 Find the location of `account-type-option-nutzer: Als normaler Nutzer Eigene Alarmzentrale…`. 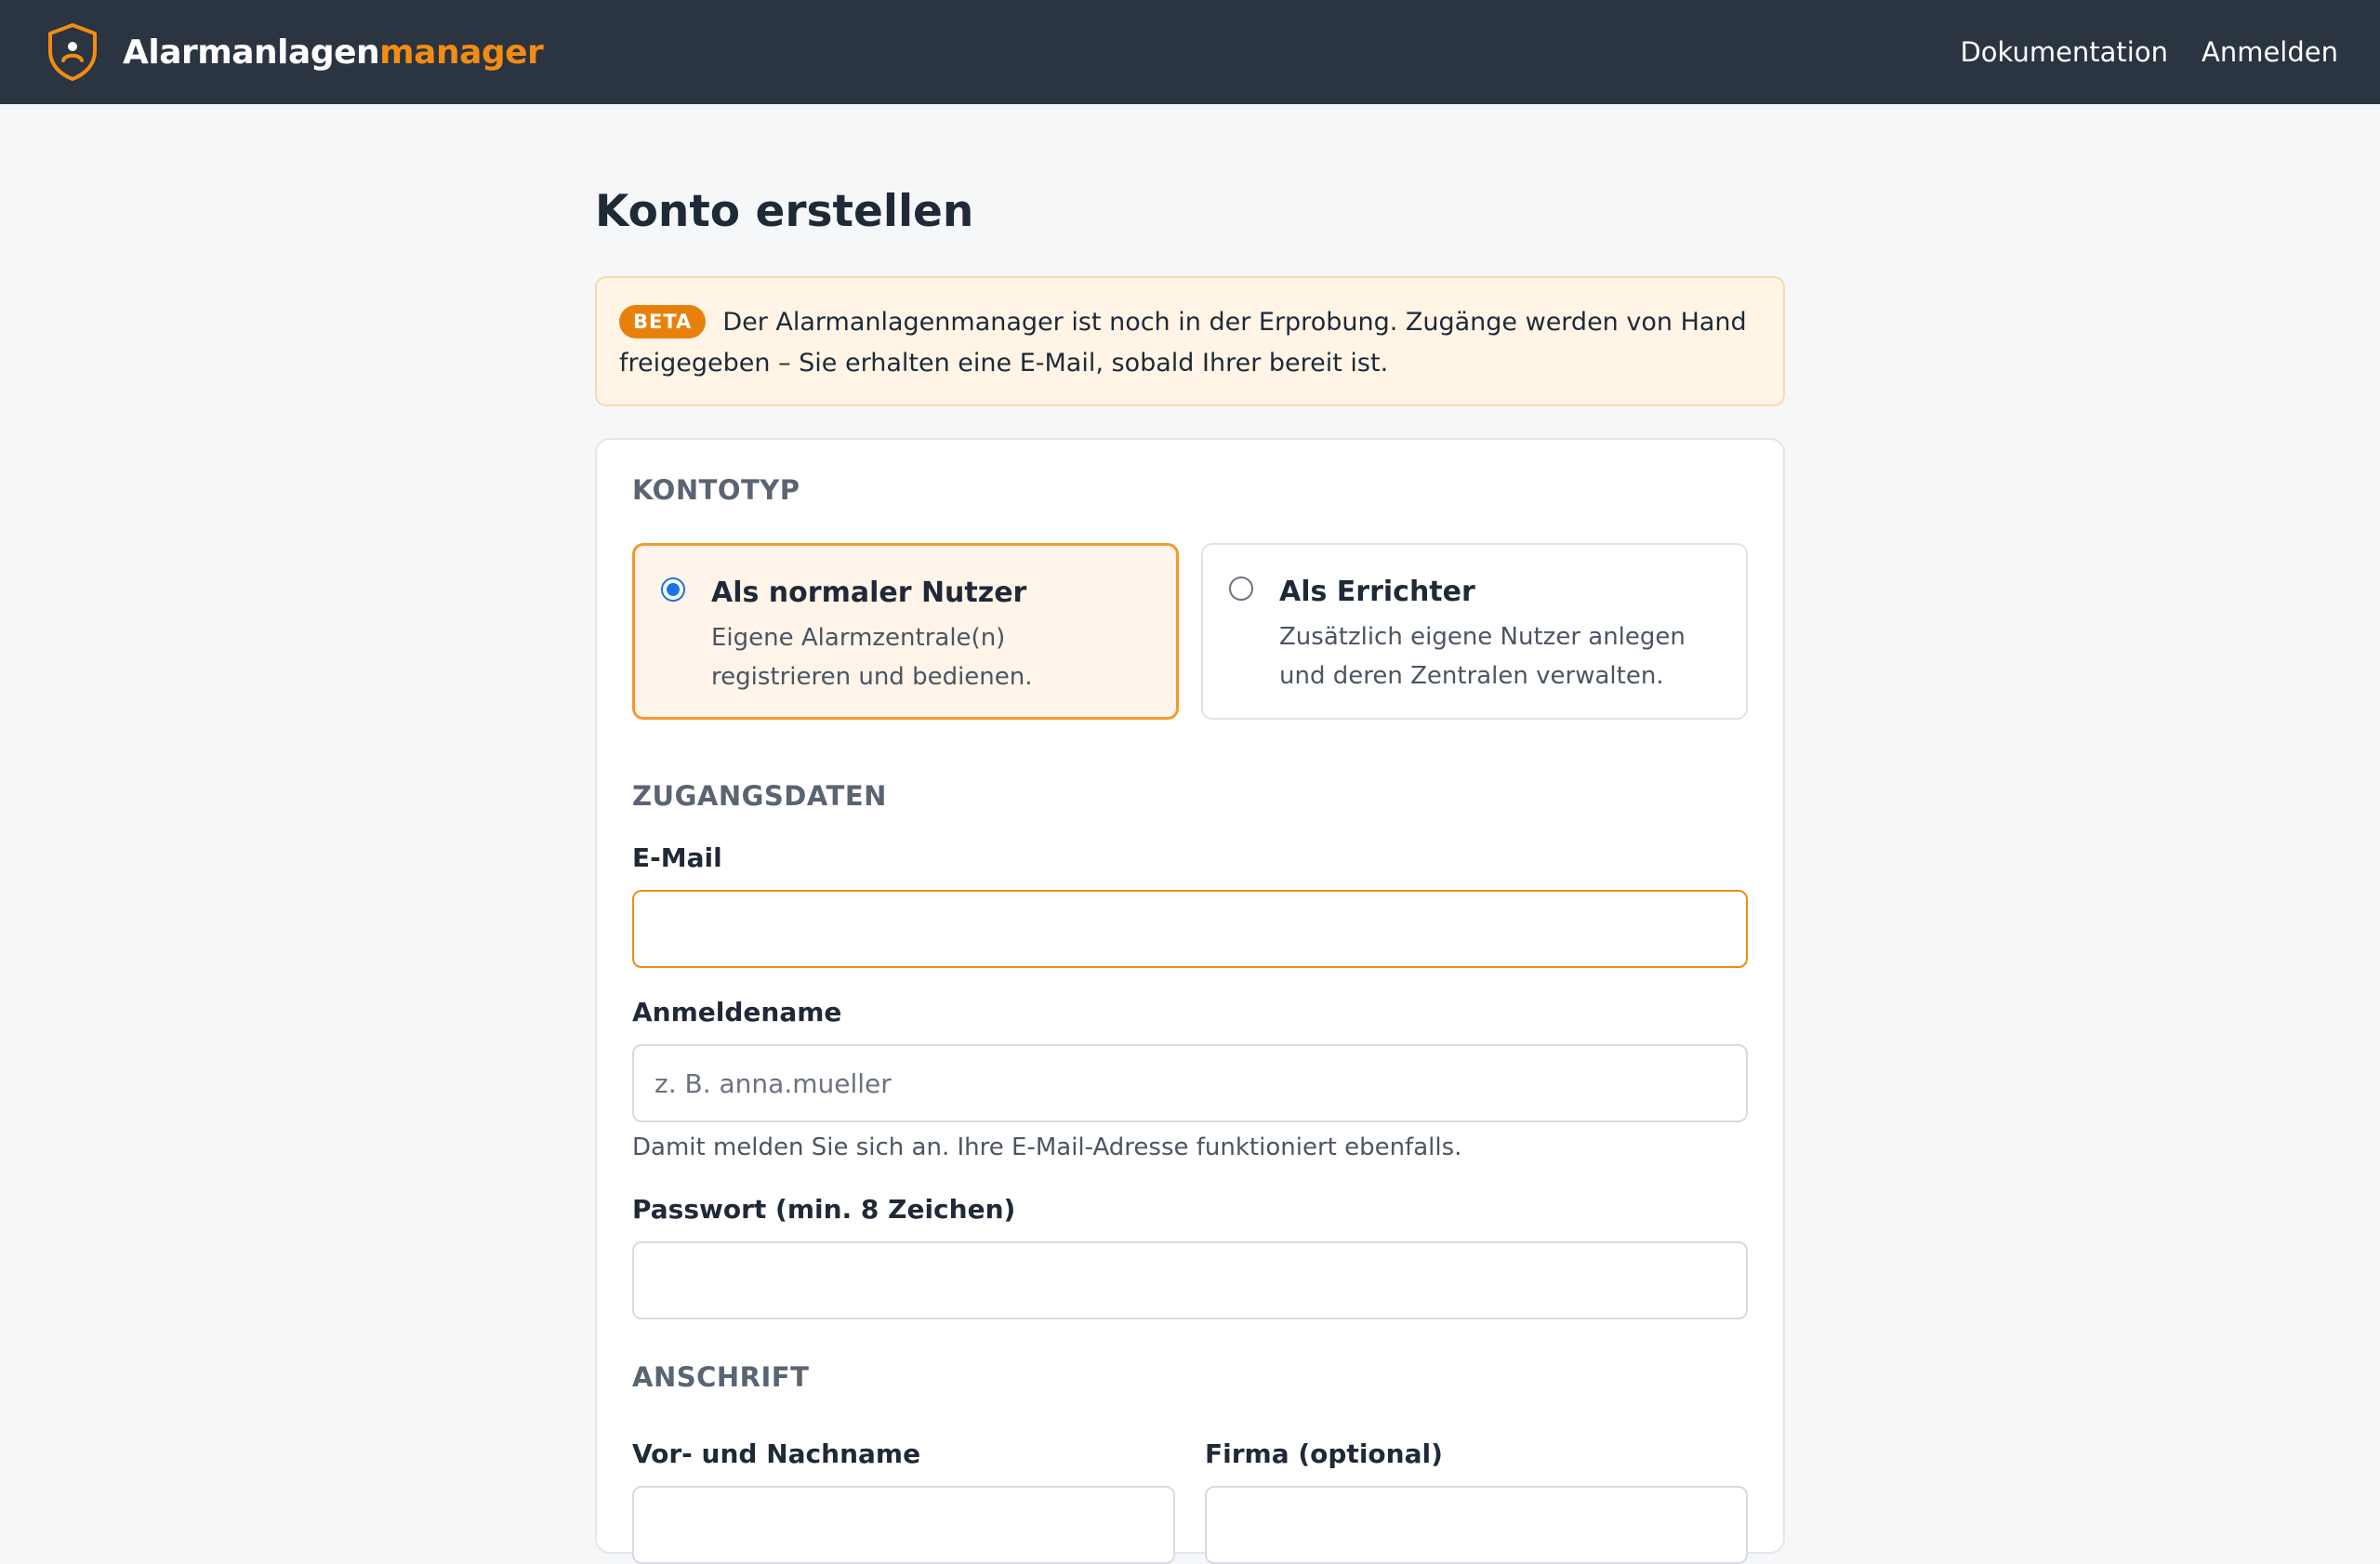

account-type-option-nutzer: Als normaler Nutzer Eigene Alarmzentrale… is located at coordinates (905, 632).